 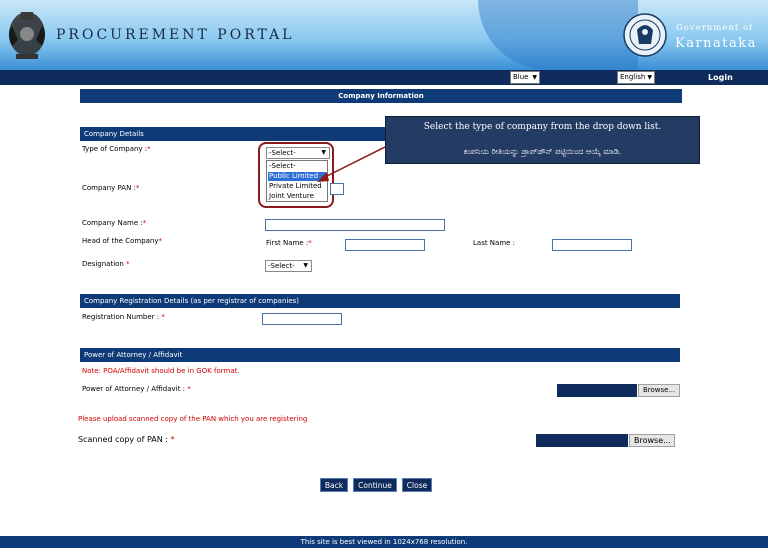 I want to click on continue-button: Continue, so click(x=375, y=485).